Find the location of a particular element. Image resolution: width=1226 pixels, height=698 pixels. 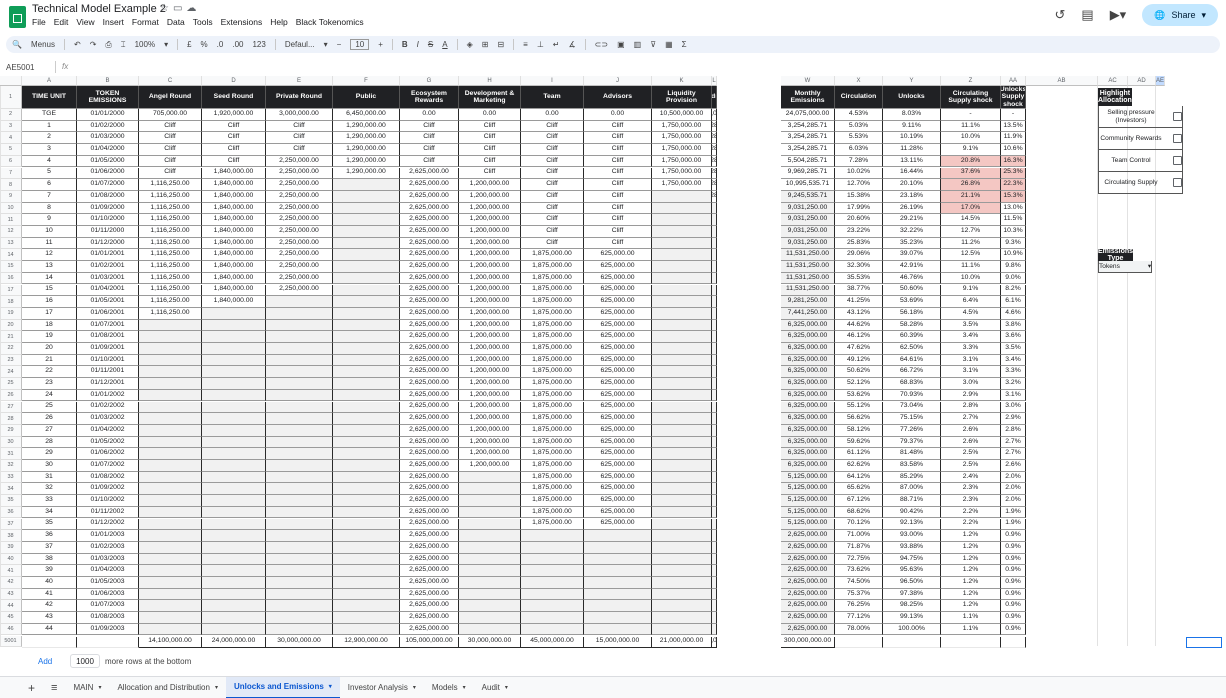

tab-models: Models ▾ is located at coordinates (449, 687).